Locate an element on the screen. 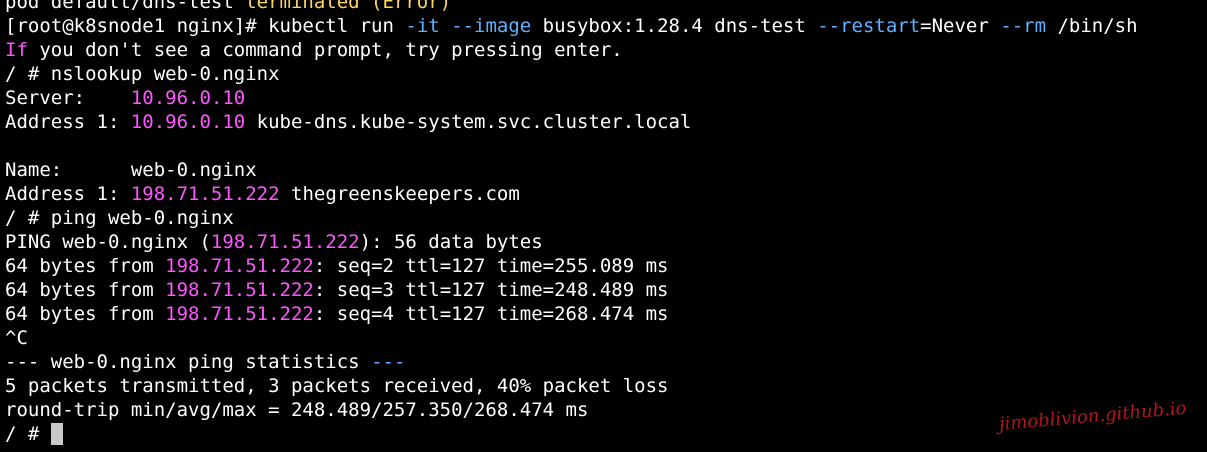 Image resolution: width=1207 pixels, height=452 pixels. terminal-line-statistics-header: --- web-0.nginx ping statistics --- is located at coordinates (605, 362).